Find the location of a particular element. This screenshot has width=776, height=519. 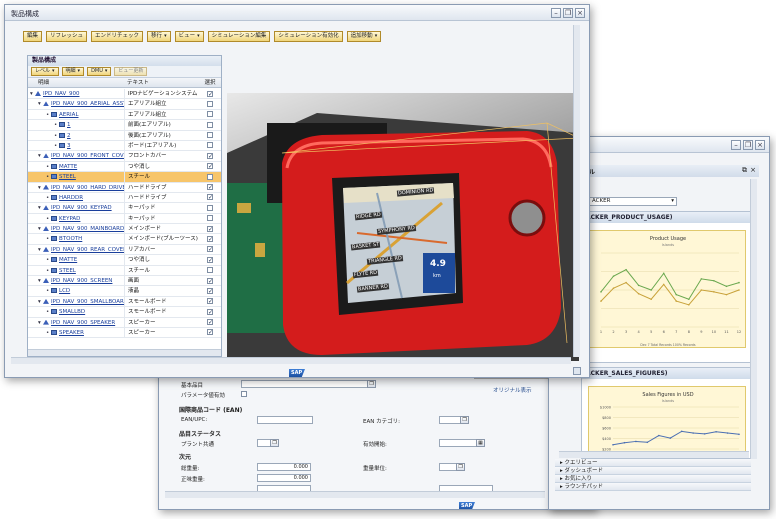

tree-item-cell: • BTOOTH is located at coordinates (76, 238).